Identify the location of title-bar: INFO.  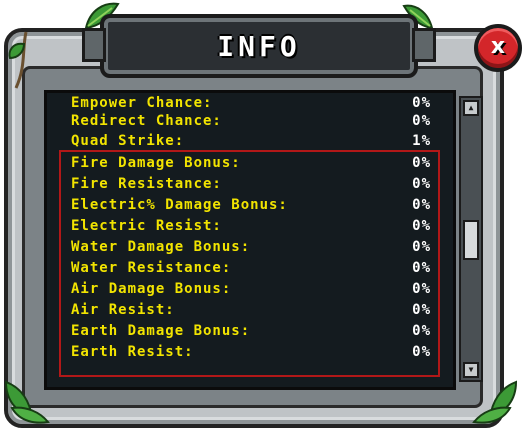
(259, 46).